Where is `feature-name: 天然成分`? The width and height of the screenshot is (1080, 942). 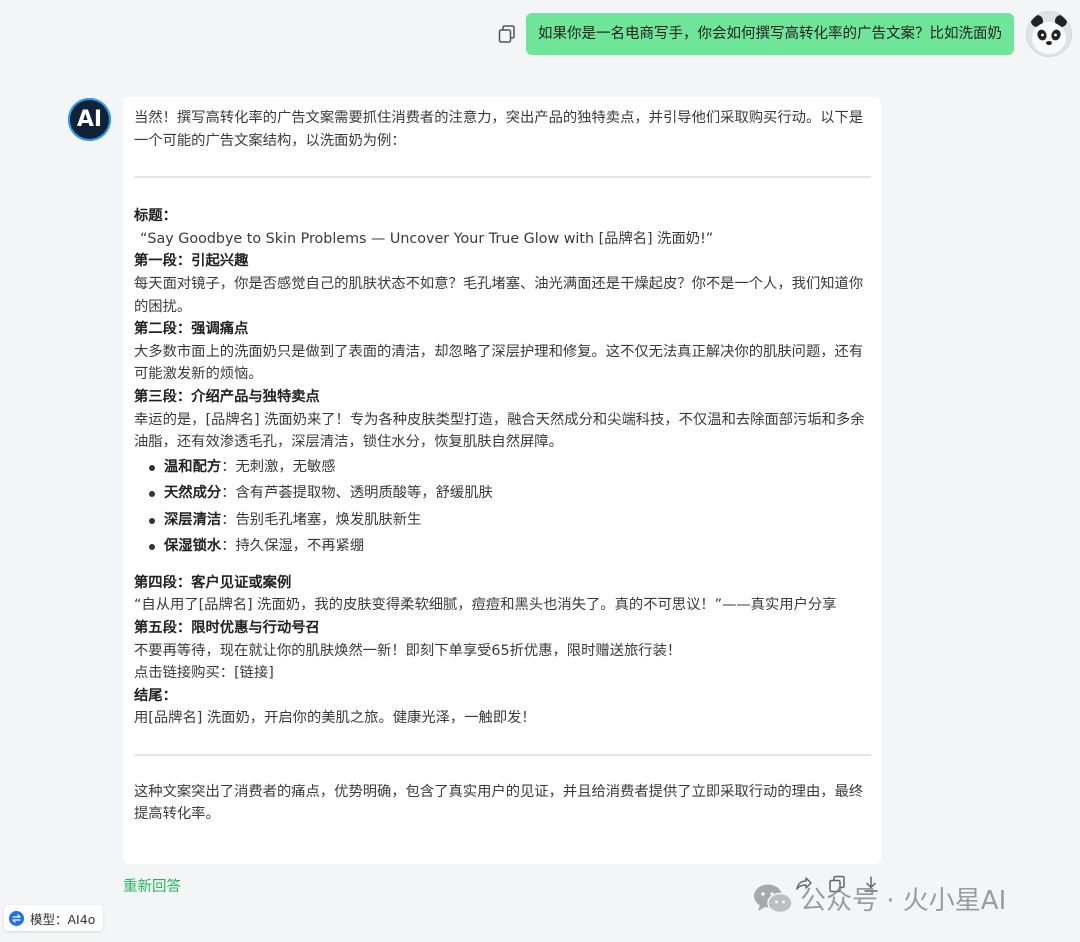 feature-name: 天然成分 is located at coordinates (193, 493).